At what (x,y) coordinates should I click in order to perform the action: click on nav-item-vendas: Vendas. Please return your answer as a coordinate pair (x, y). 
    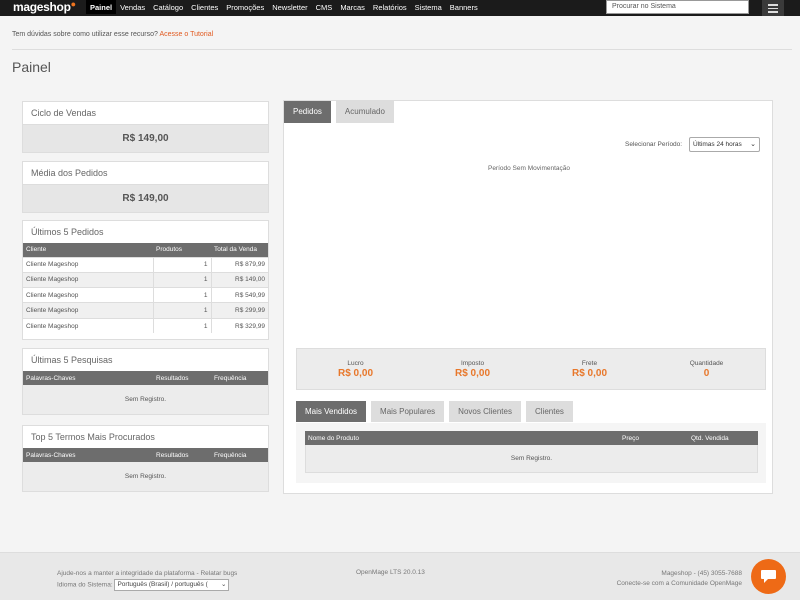
    Looking at the image, I should click on (132, 8).